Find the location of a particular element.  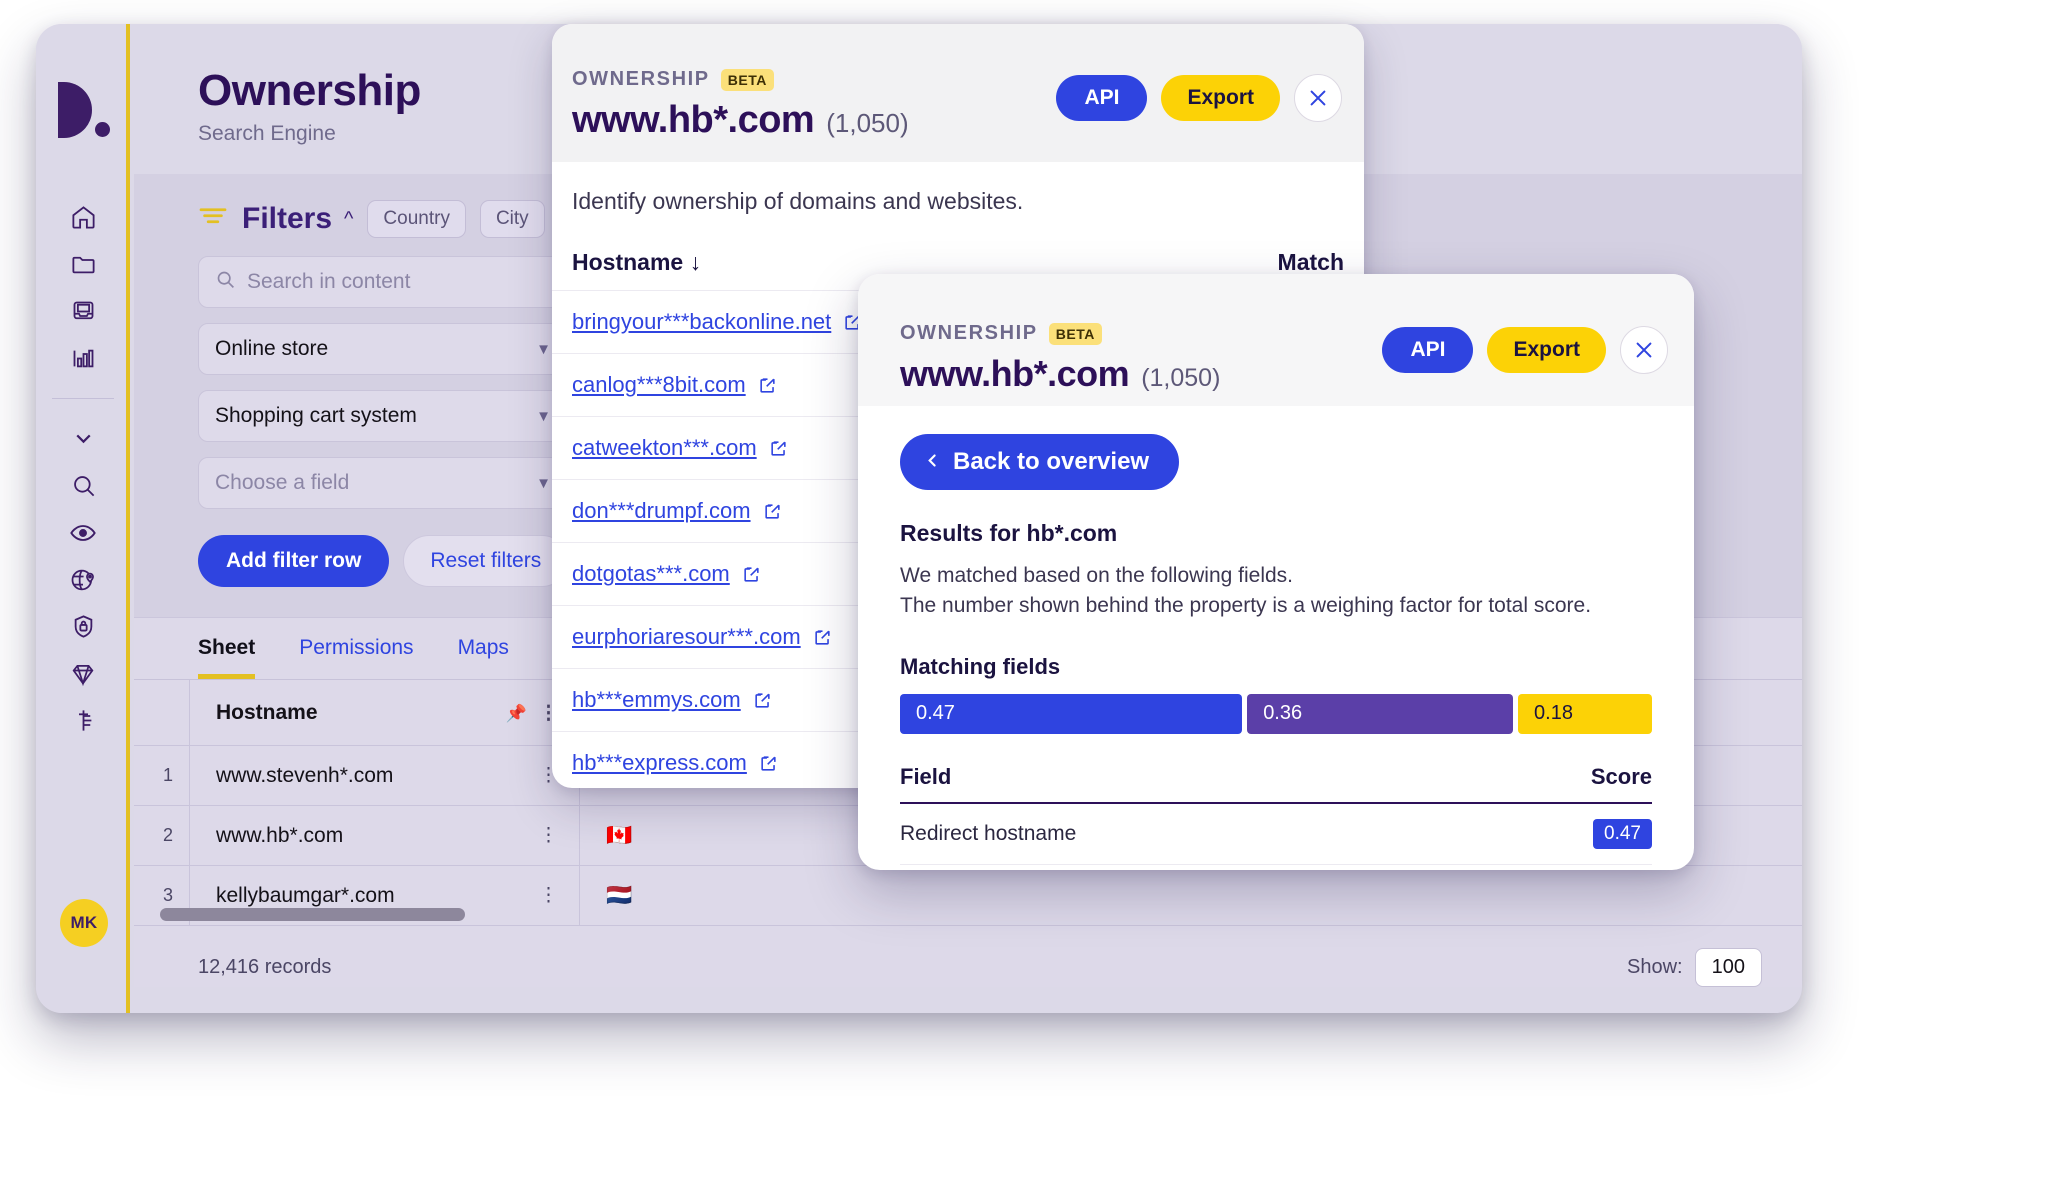

page-size-label: Show: is located at coordinates (1655, 967).